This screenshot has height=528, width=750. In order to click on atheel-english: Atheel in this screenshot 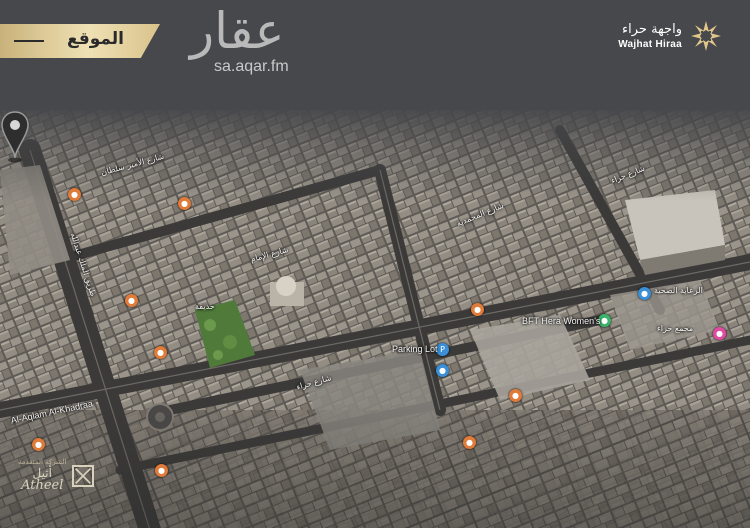, I will do `click(42, 485)`.